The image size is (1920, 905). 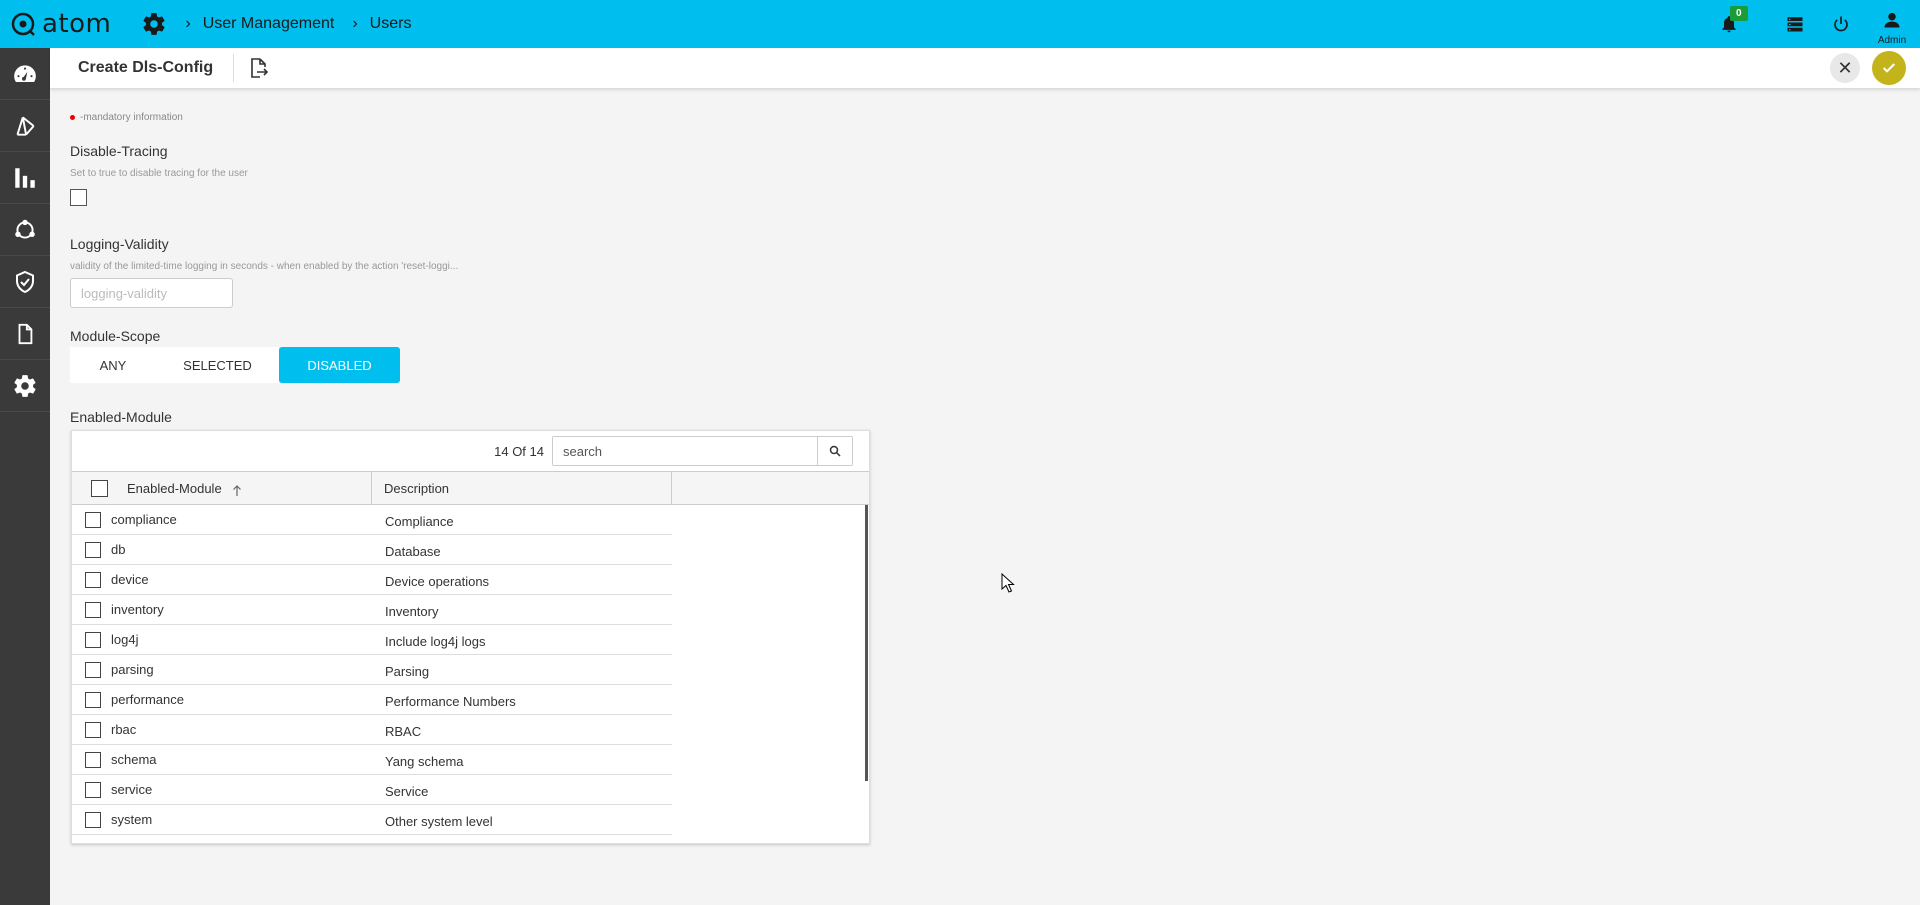 I want to click on module-scope-any-button: ANY, so click(x=113, y=365).